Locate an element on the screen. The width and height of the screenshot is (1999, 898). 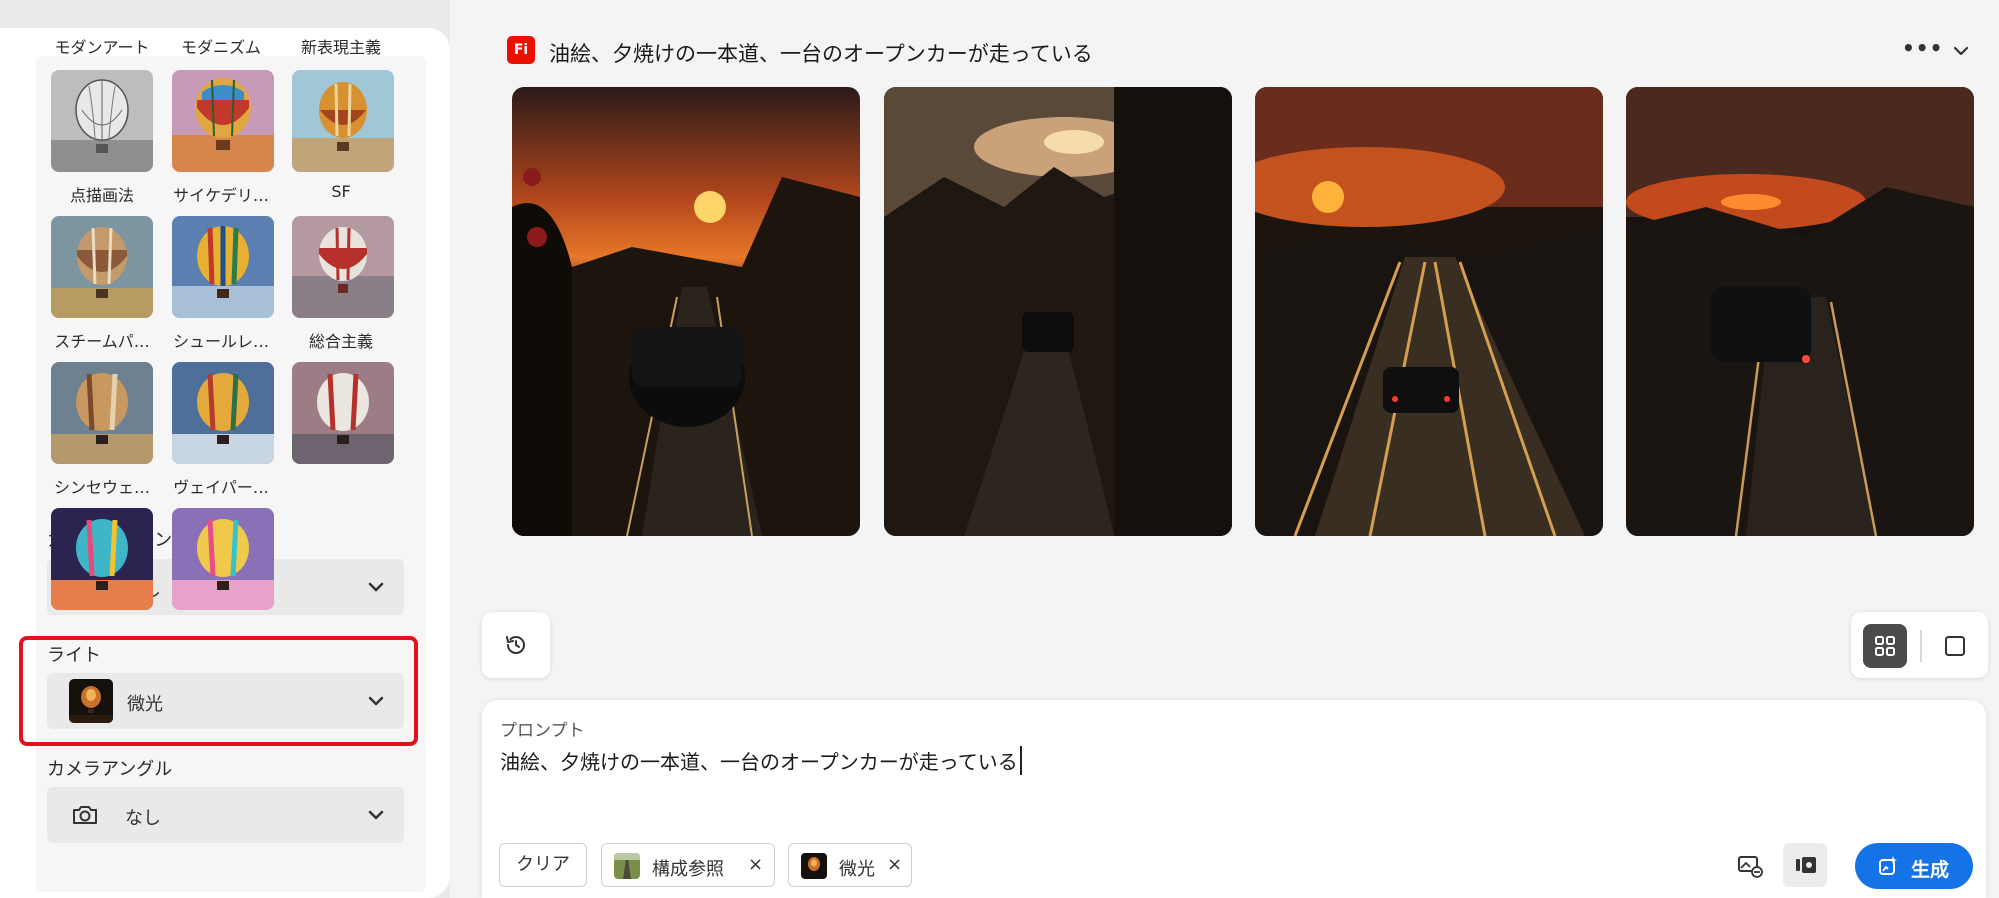
more-icon: ••• is located at coordinates (1922, 50).